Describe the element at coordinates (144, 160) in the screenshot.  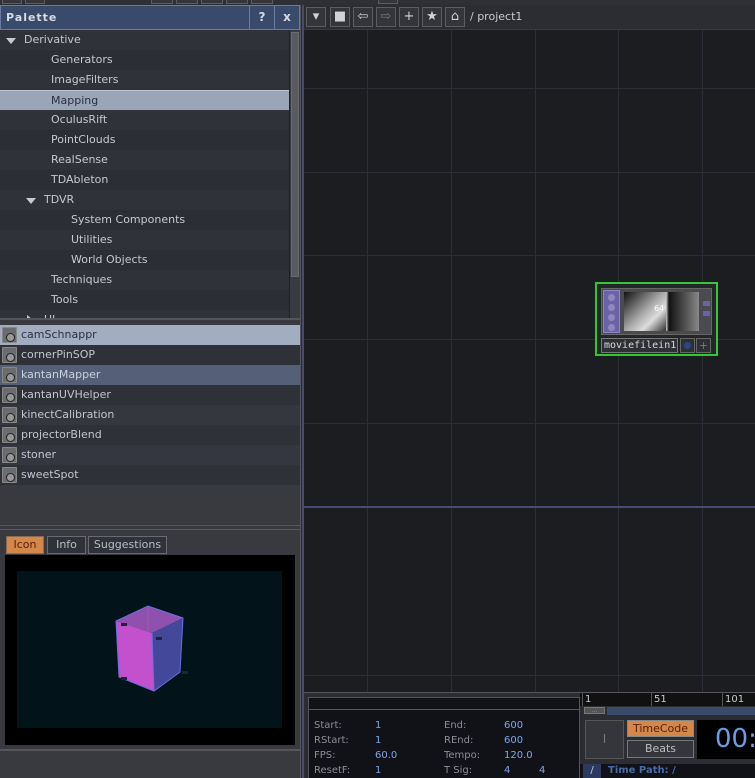
I see `tree-item-realsense: RealSense` at that location.